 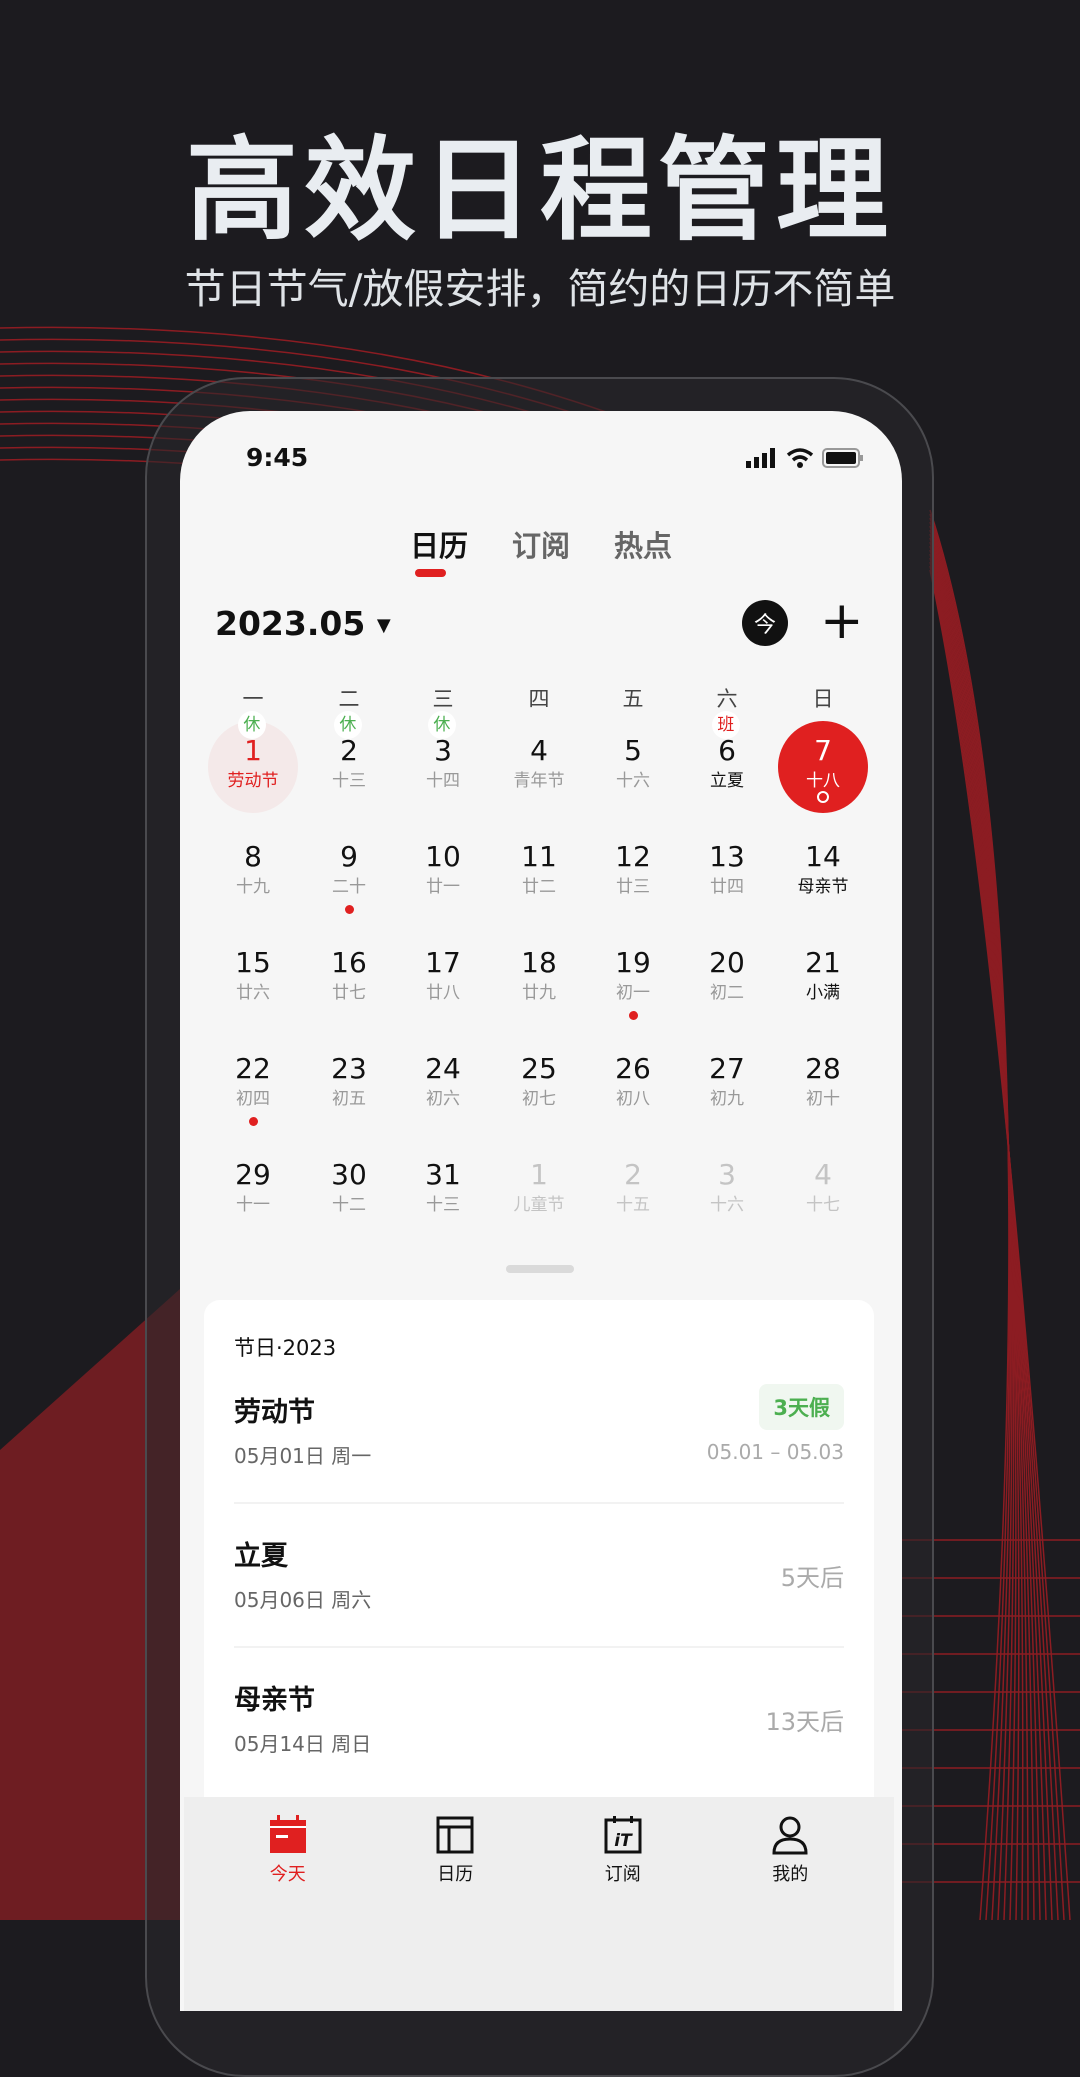 What do you see at coordinates (443, 1207) in the screenshot?
I see `calendar-day: 31 十三` at bounding box center [443, 1207].